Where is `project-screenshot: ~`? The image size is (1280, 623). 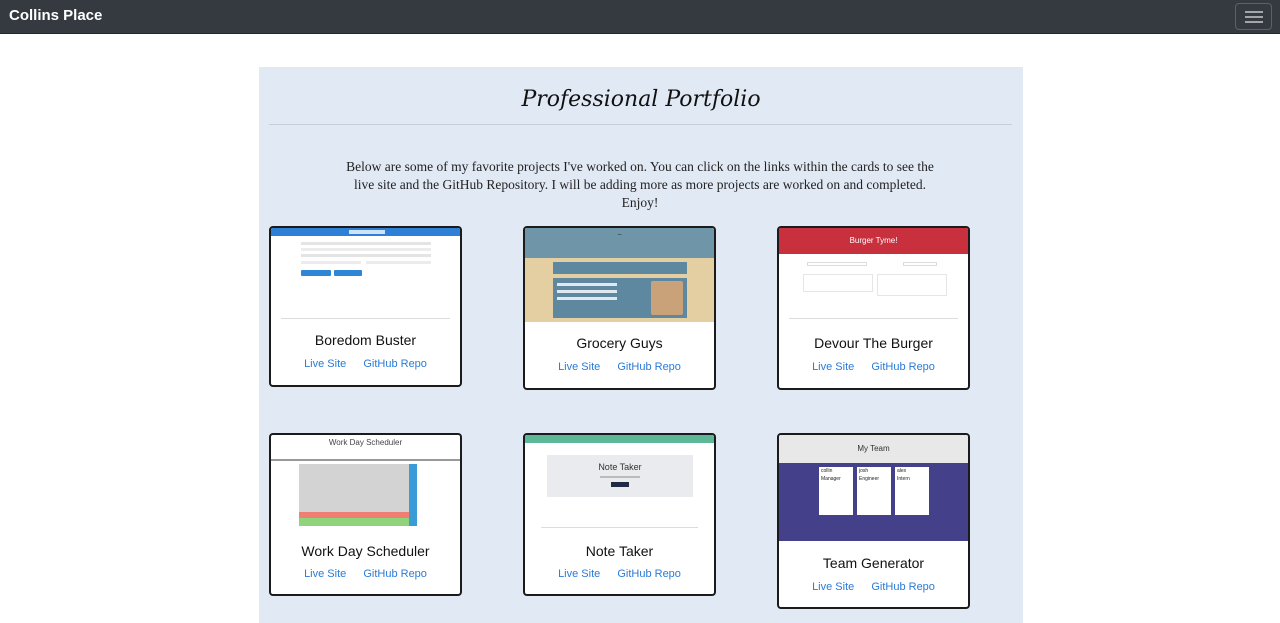
project-screenshot: ~ is located at coordinates (619, 275).